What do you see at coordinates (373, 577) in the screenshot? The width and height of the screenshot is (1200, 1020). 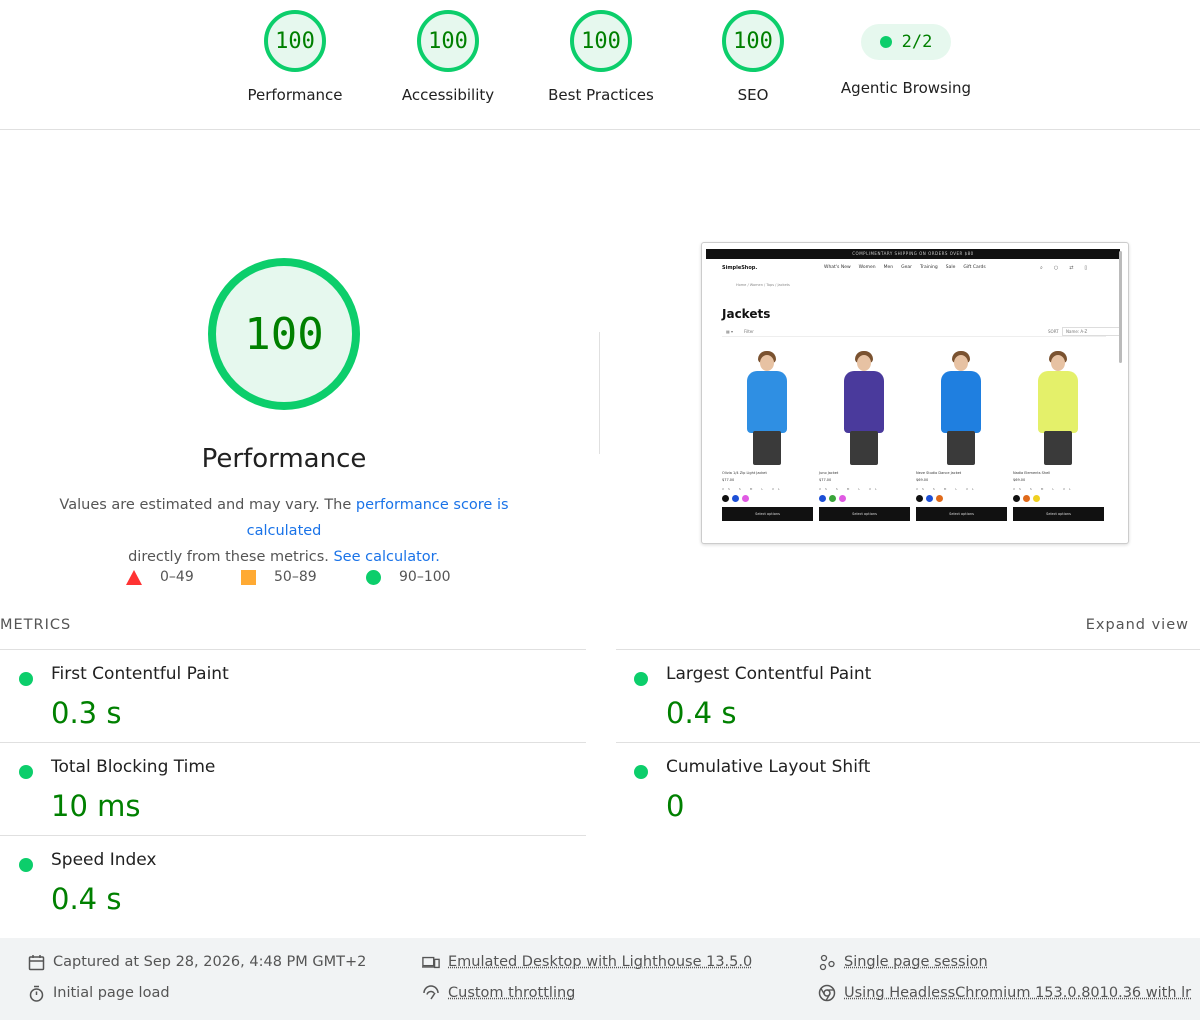 I see `pass-circle-icon` at bounding box center [373, 577].